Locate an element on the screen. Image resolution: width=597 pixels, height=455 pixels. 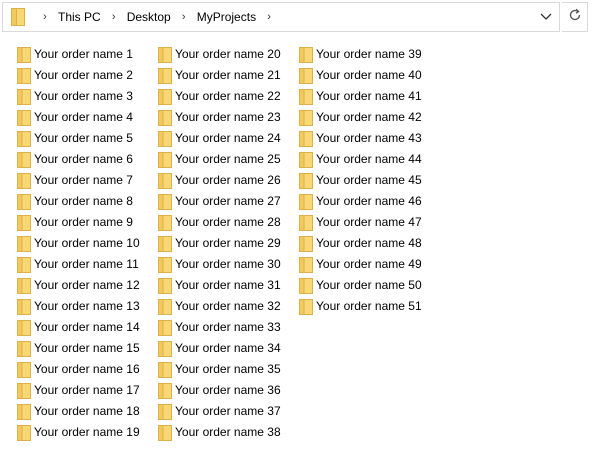
folder-name: Your order name 11 is located at coordinates (86, 264).